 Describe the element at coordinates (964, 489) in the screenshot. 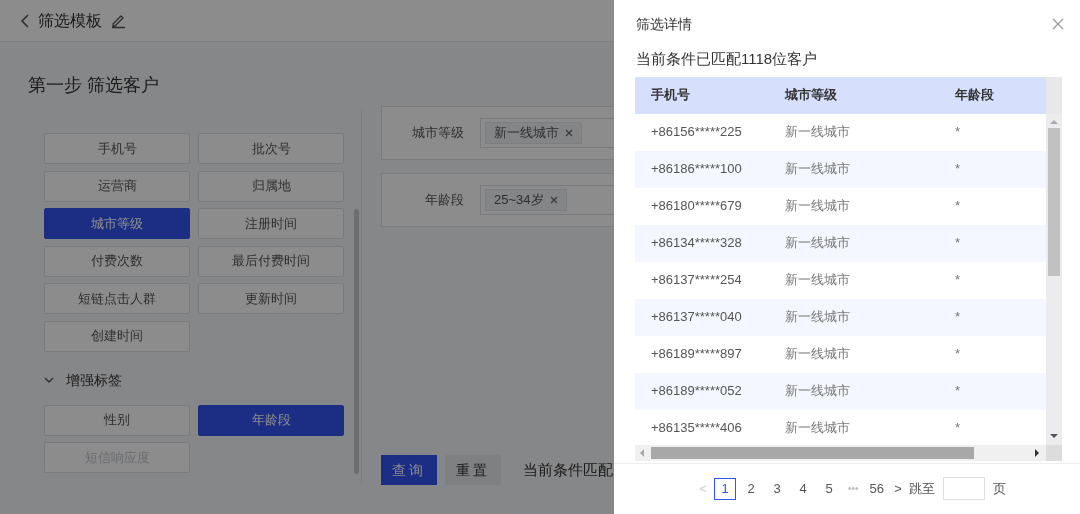

I see `page-input` at that location.